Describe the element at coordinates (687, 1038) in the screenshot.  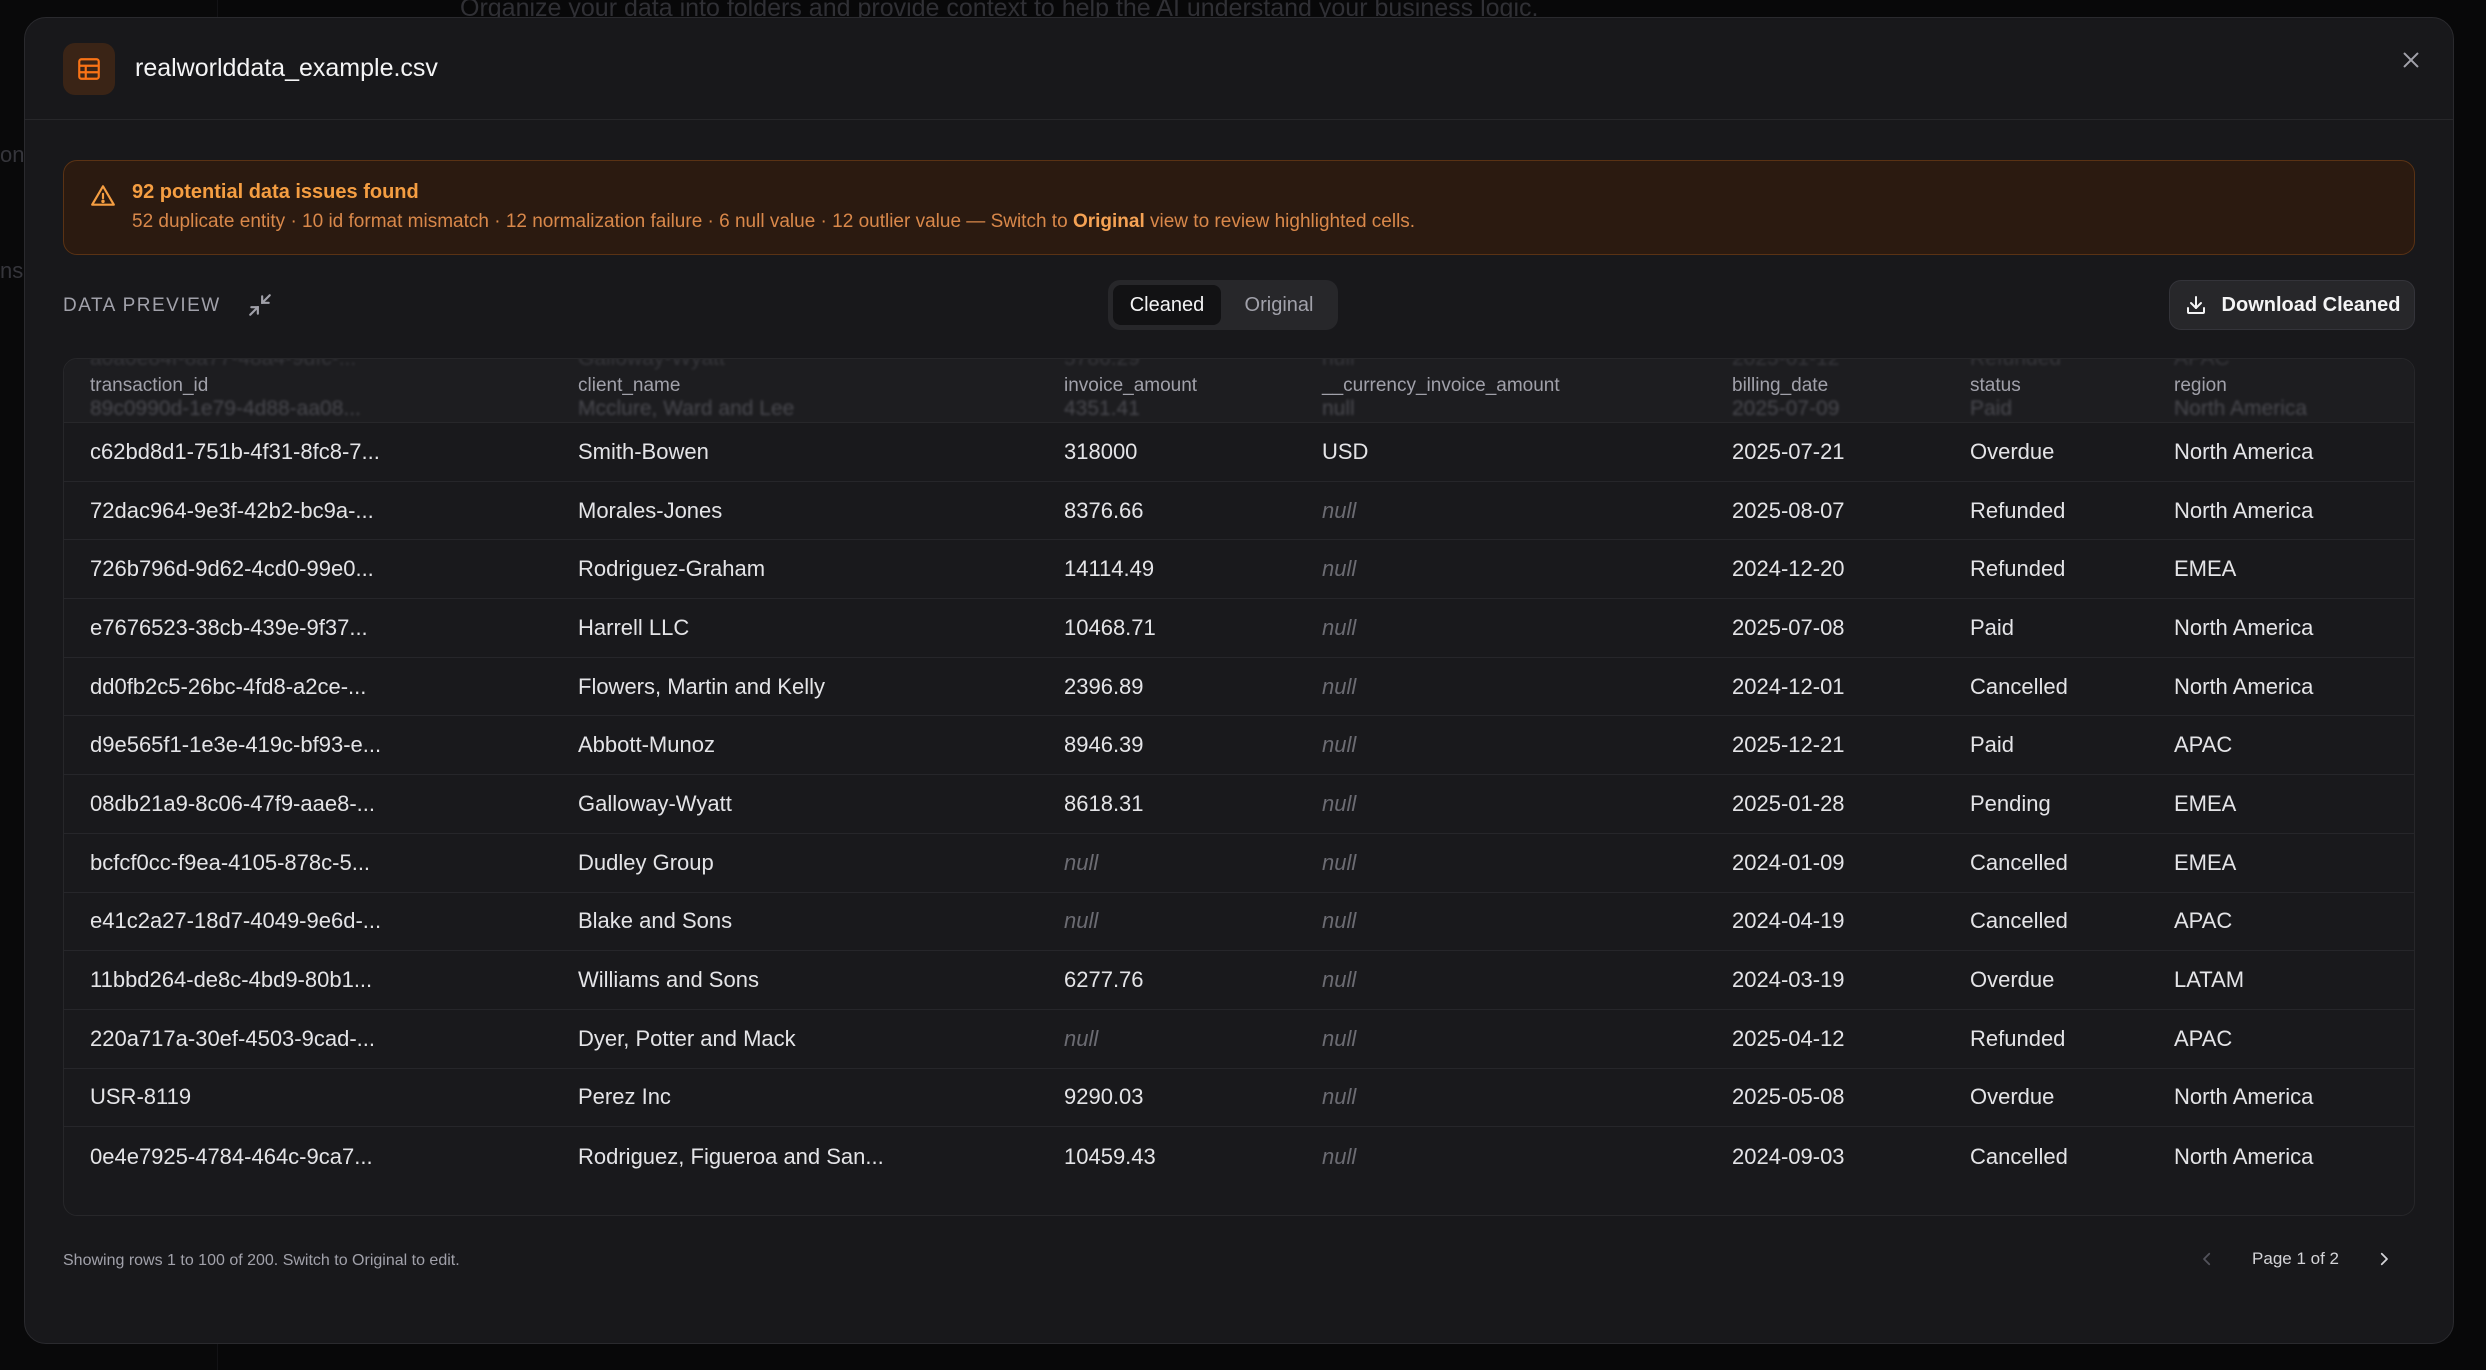
I see `cell-client-name: Dyer, Potter and Mack` at that location.